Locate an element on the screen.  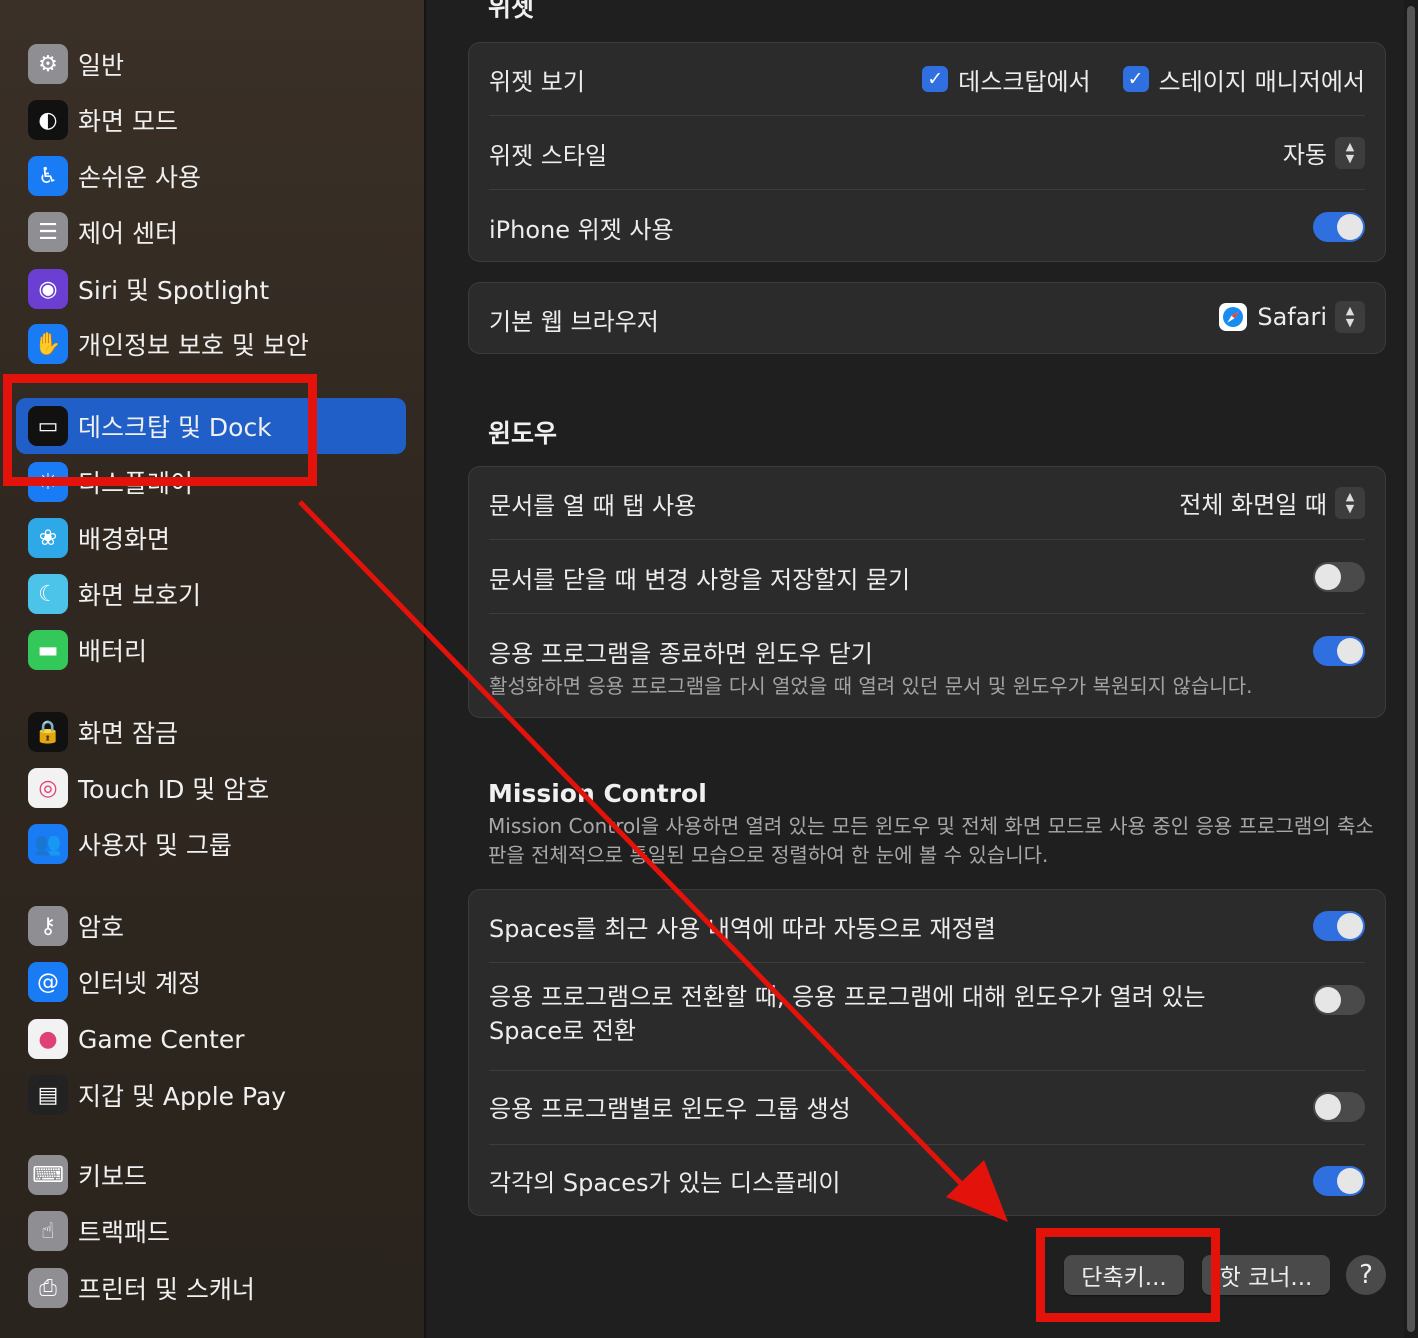
sidebar-item-label: 화면 보호기 is located at coordinates (139, 595).